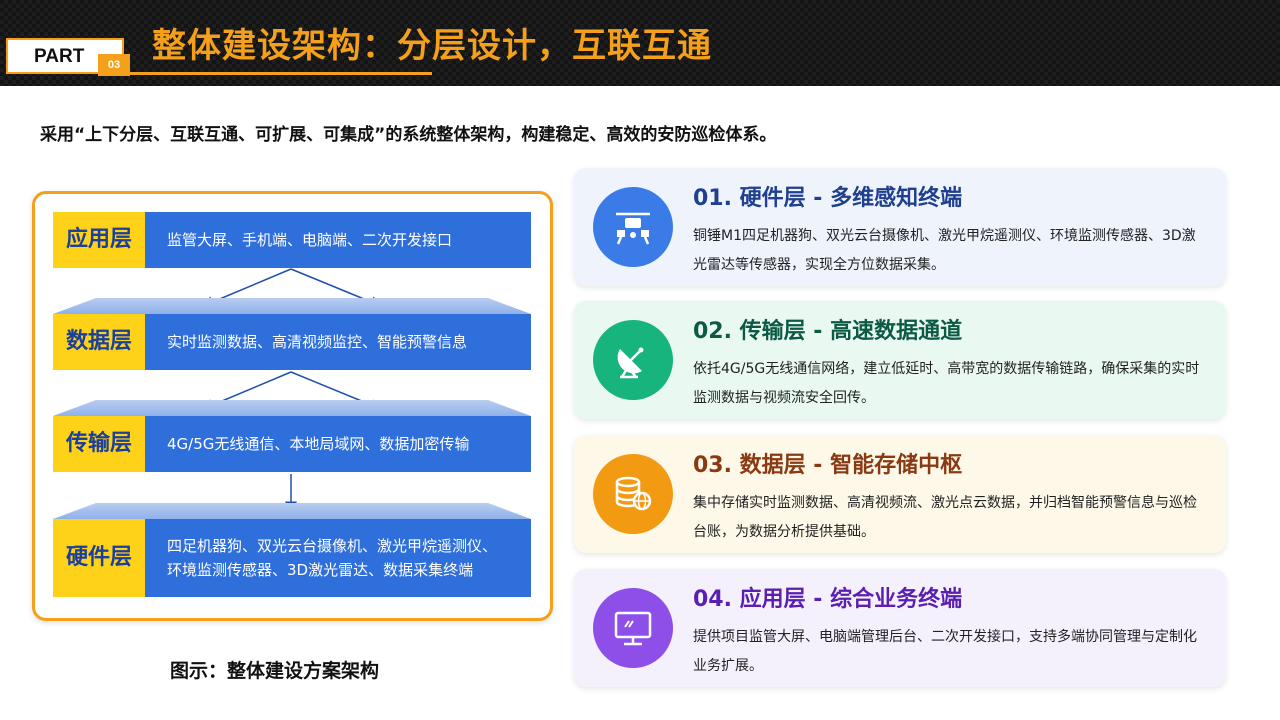 This screenshot has height=720, width=1280. Describe the element at coordinates (828, 465) in the screenshot. I see `card-title: 03. 数据层 - 智能存储中枢` at that location.